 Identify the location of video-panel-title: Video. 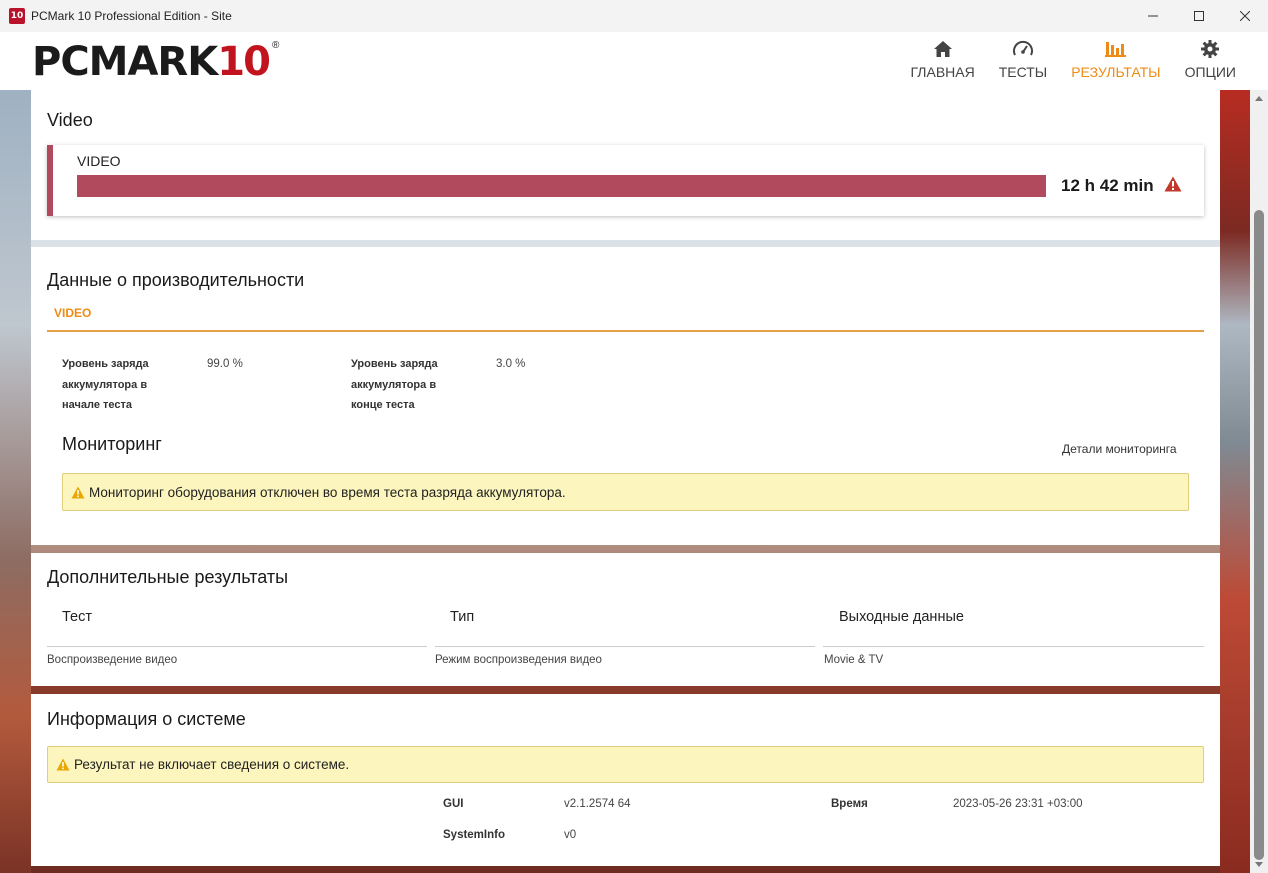
(70, 120).